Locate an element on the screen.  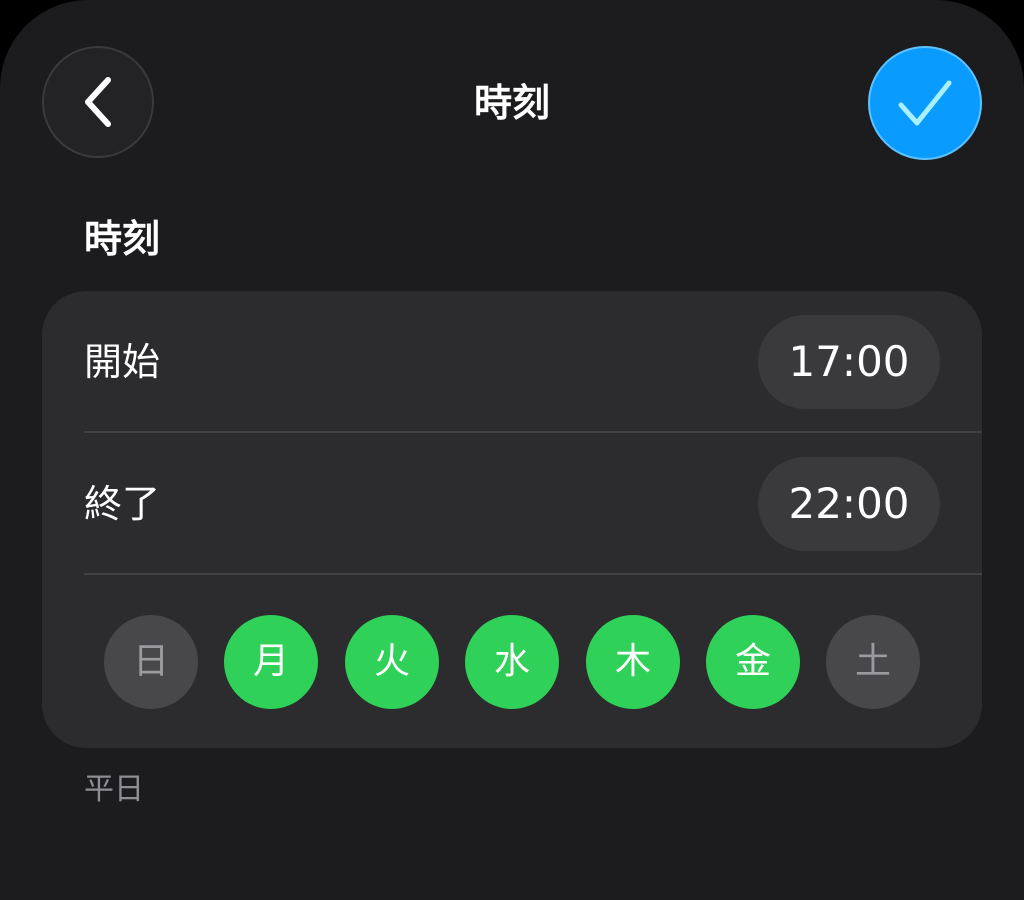
confirm-button is located at coordinates (925, 103).